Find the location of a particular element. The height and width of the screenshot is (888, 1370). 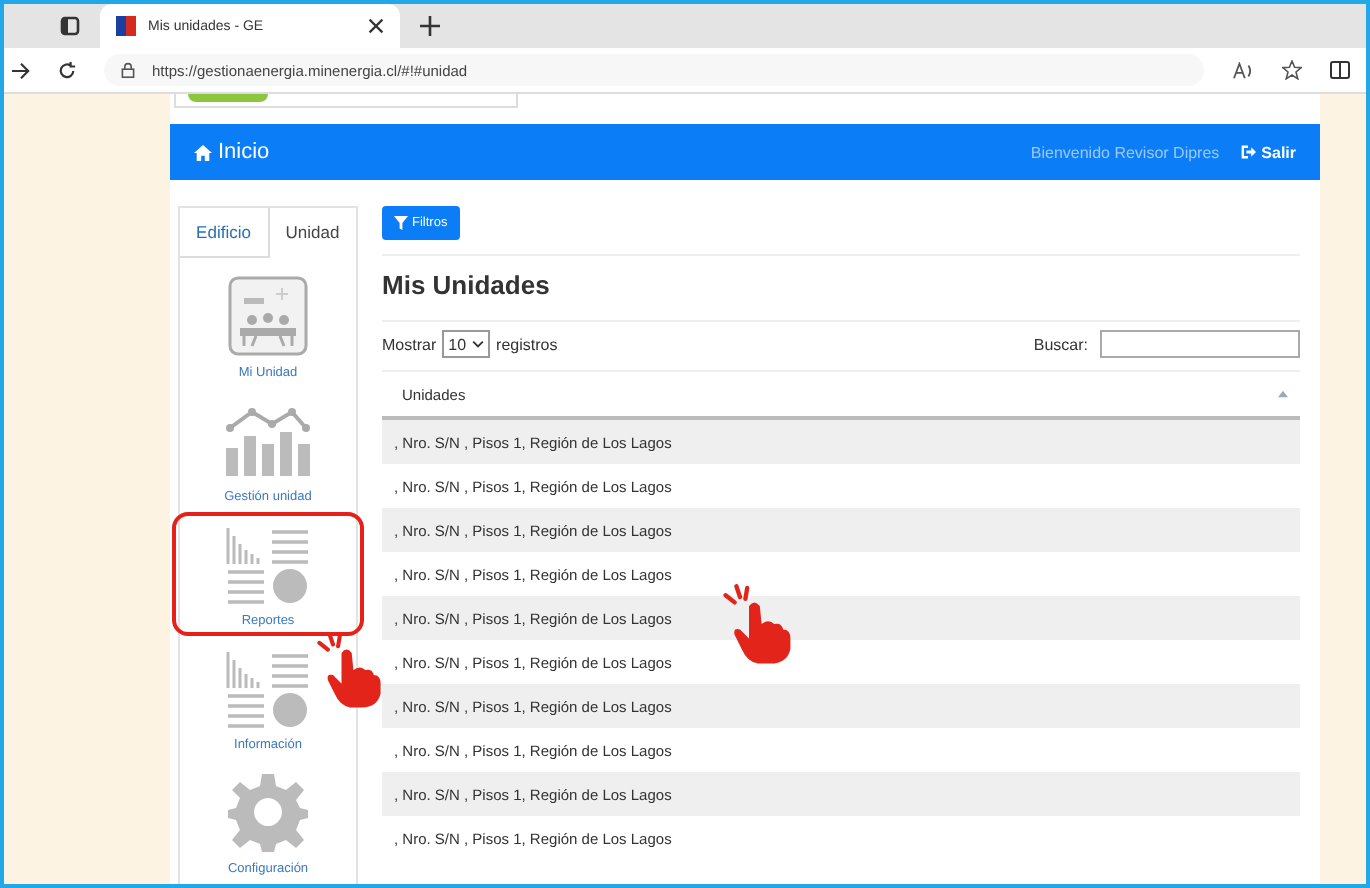

sidebar-tab: Unidad is located at coordinates (311, 233).